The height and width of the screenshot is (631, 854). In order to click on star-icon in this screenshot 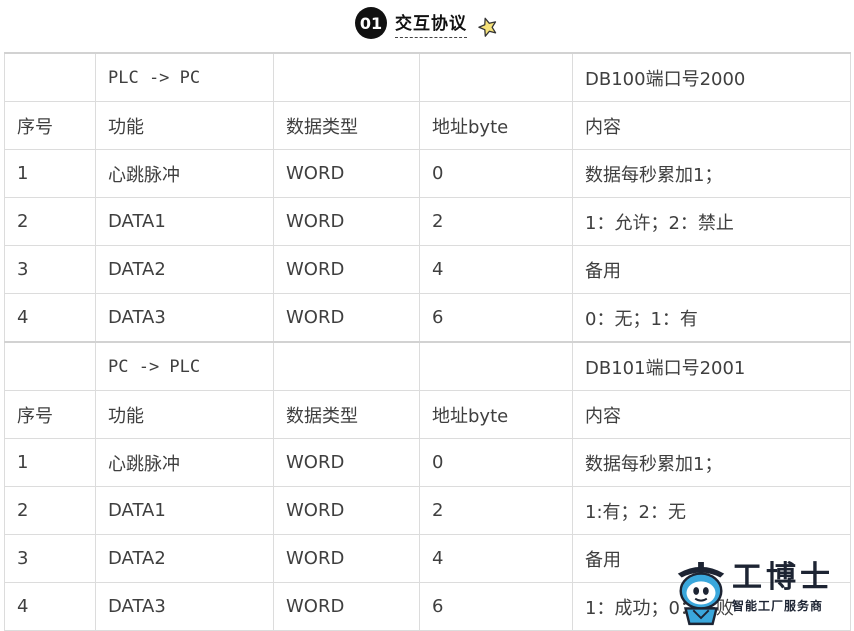, I will do `click(487, 27)`.